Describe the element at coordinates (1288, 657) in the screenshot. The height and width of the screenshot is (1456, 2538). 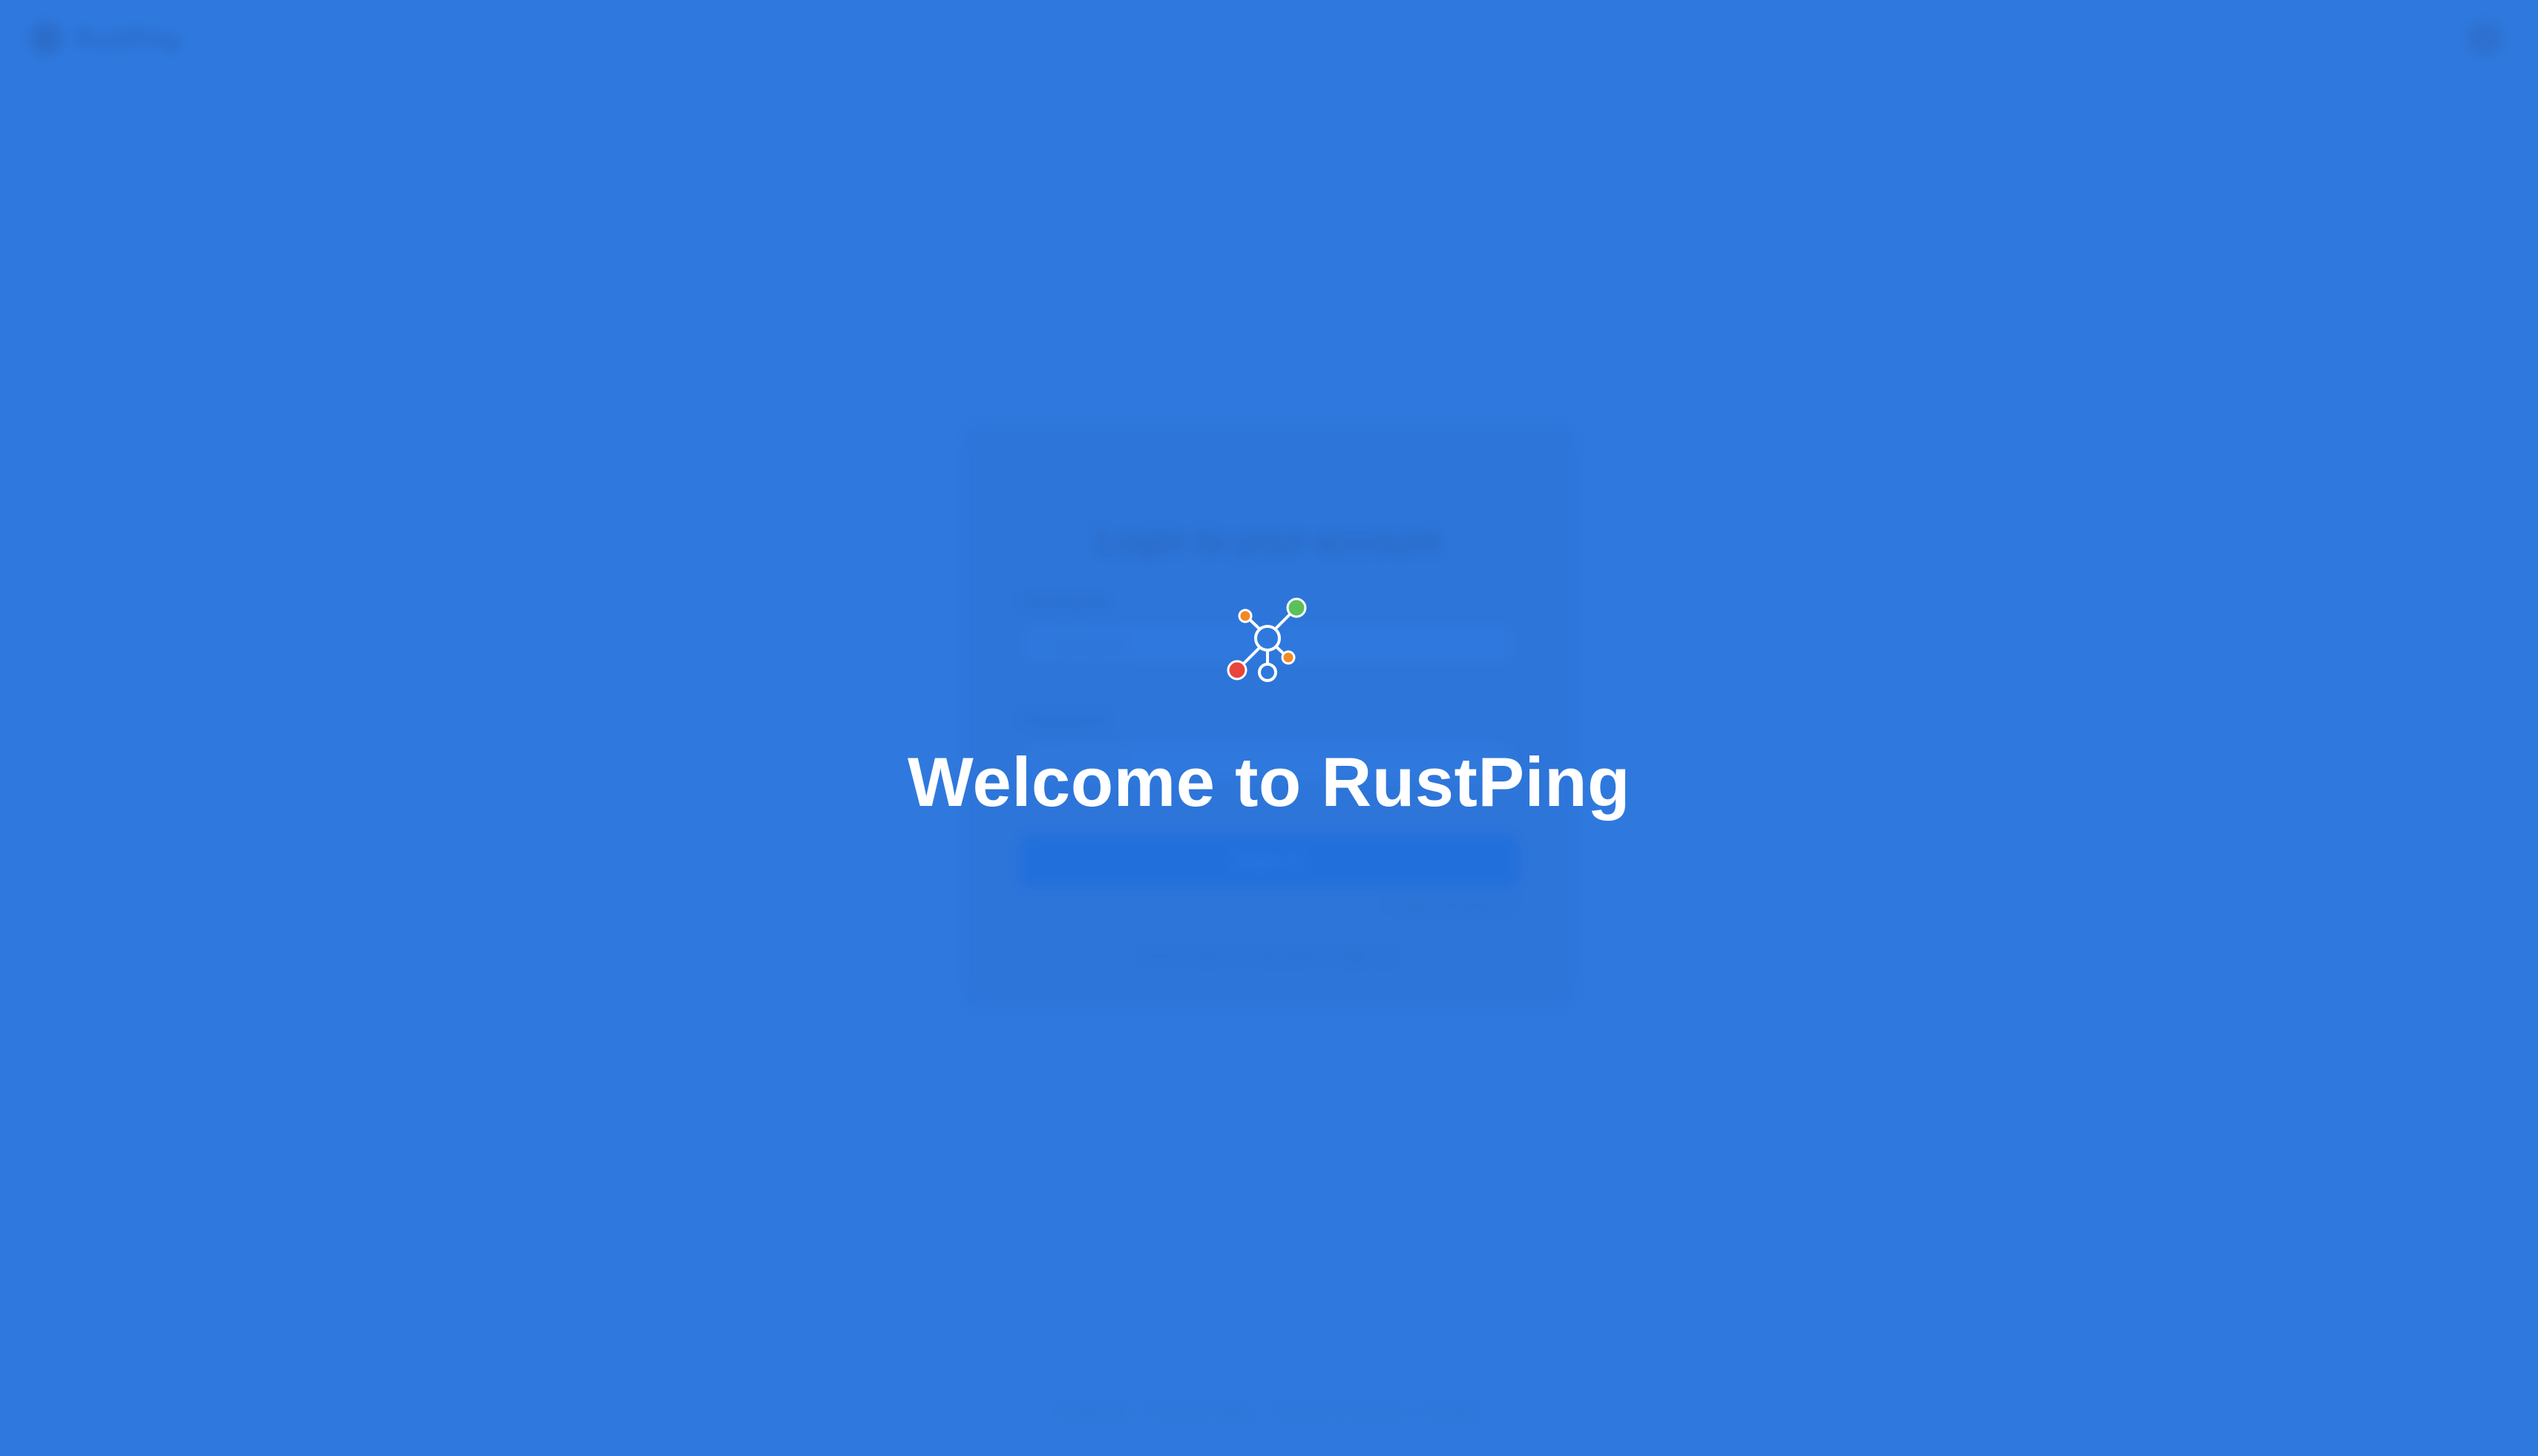
I see `orange-node-bottom` at that location.